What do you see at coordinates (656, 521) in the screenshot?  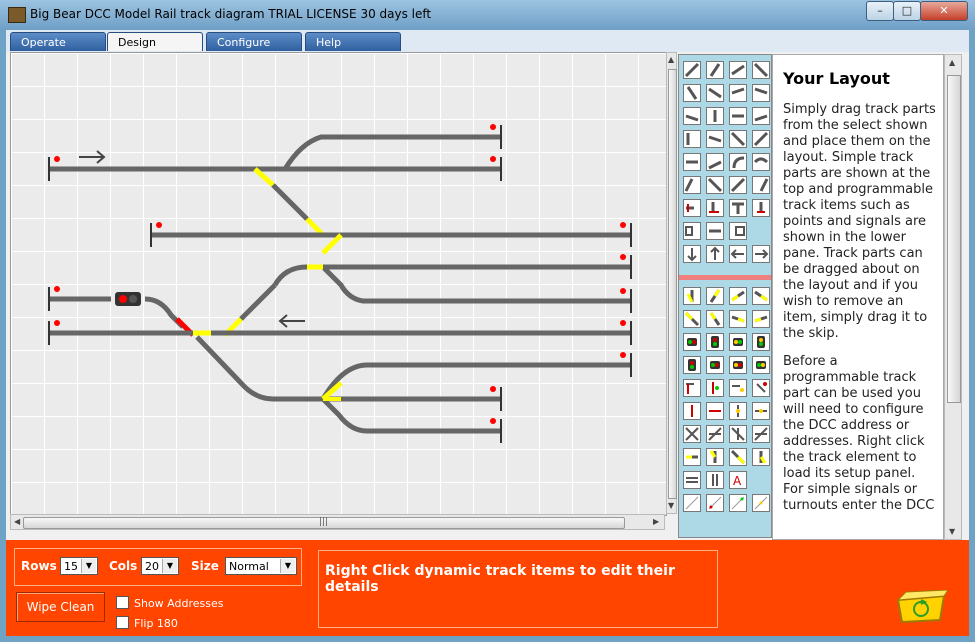 I see `scroll-right-icon: ▶` at bounding box center [656, 521].